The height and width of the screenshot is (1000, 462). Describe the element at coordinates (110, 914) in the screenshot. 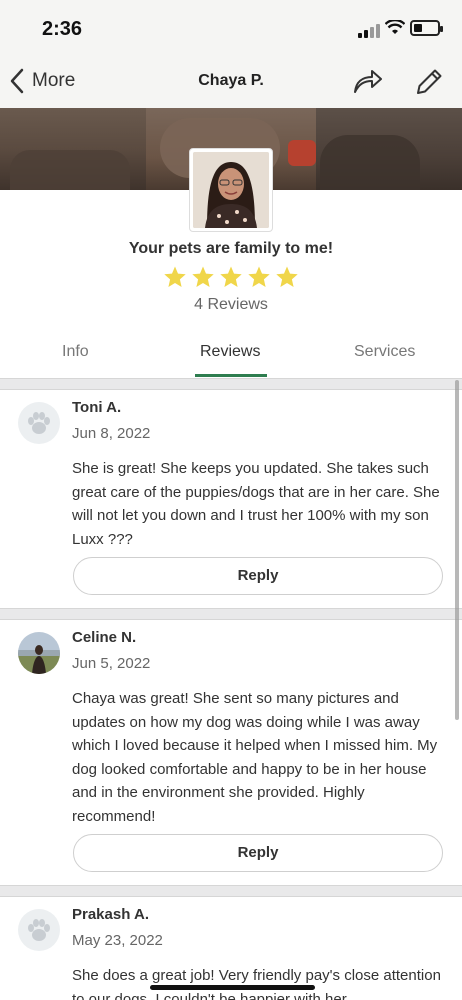

I see `reviewer-name: Prakash A.` at that location.